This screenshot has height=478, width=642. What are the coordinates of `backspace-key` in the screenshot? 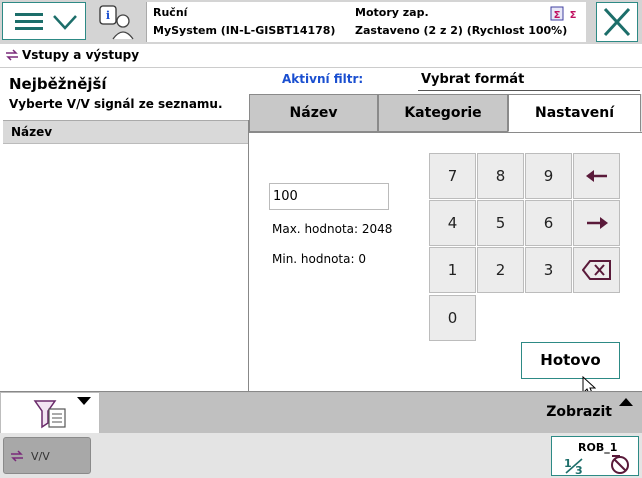 It's located at (596, 270).